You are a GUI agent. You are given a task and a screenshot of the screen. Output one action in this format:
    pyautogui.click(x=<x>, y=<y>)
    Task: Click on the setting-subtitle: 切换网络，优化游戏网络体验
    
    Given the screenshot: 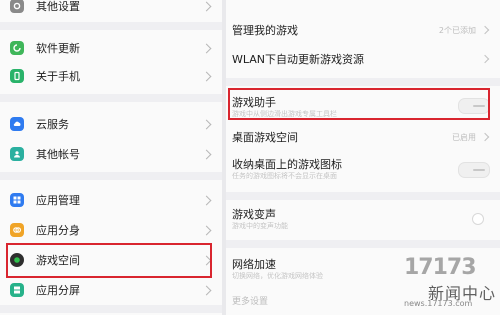 What is the action you would take?
    pyautogui.click(x=277, y=276)
    